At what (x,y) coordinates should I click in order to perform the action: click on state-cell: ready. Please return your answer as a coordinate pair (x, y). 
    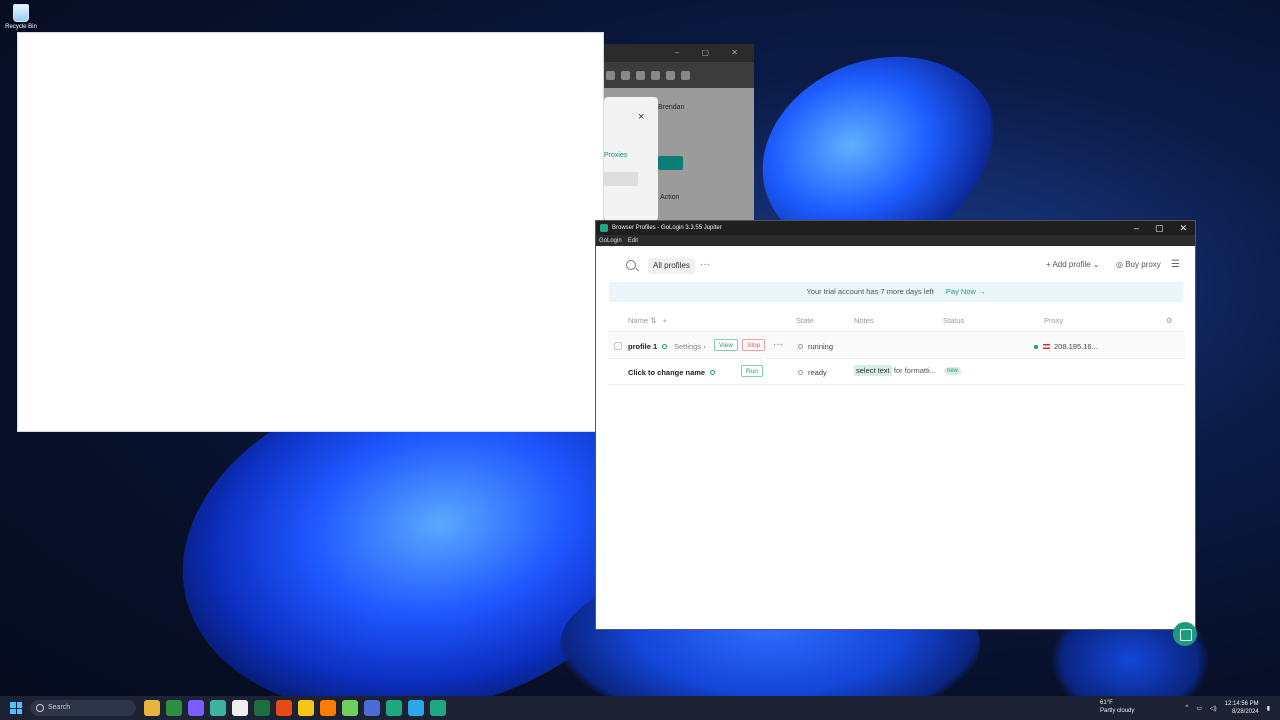
    Looking at the image, I should click on (812, 372).